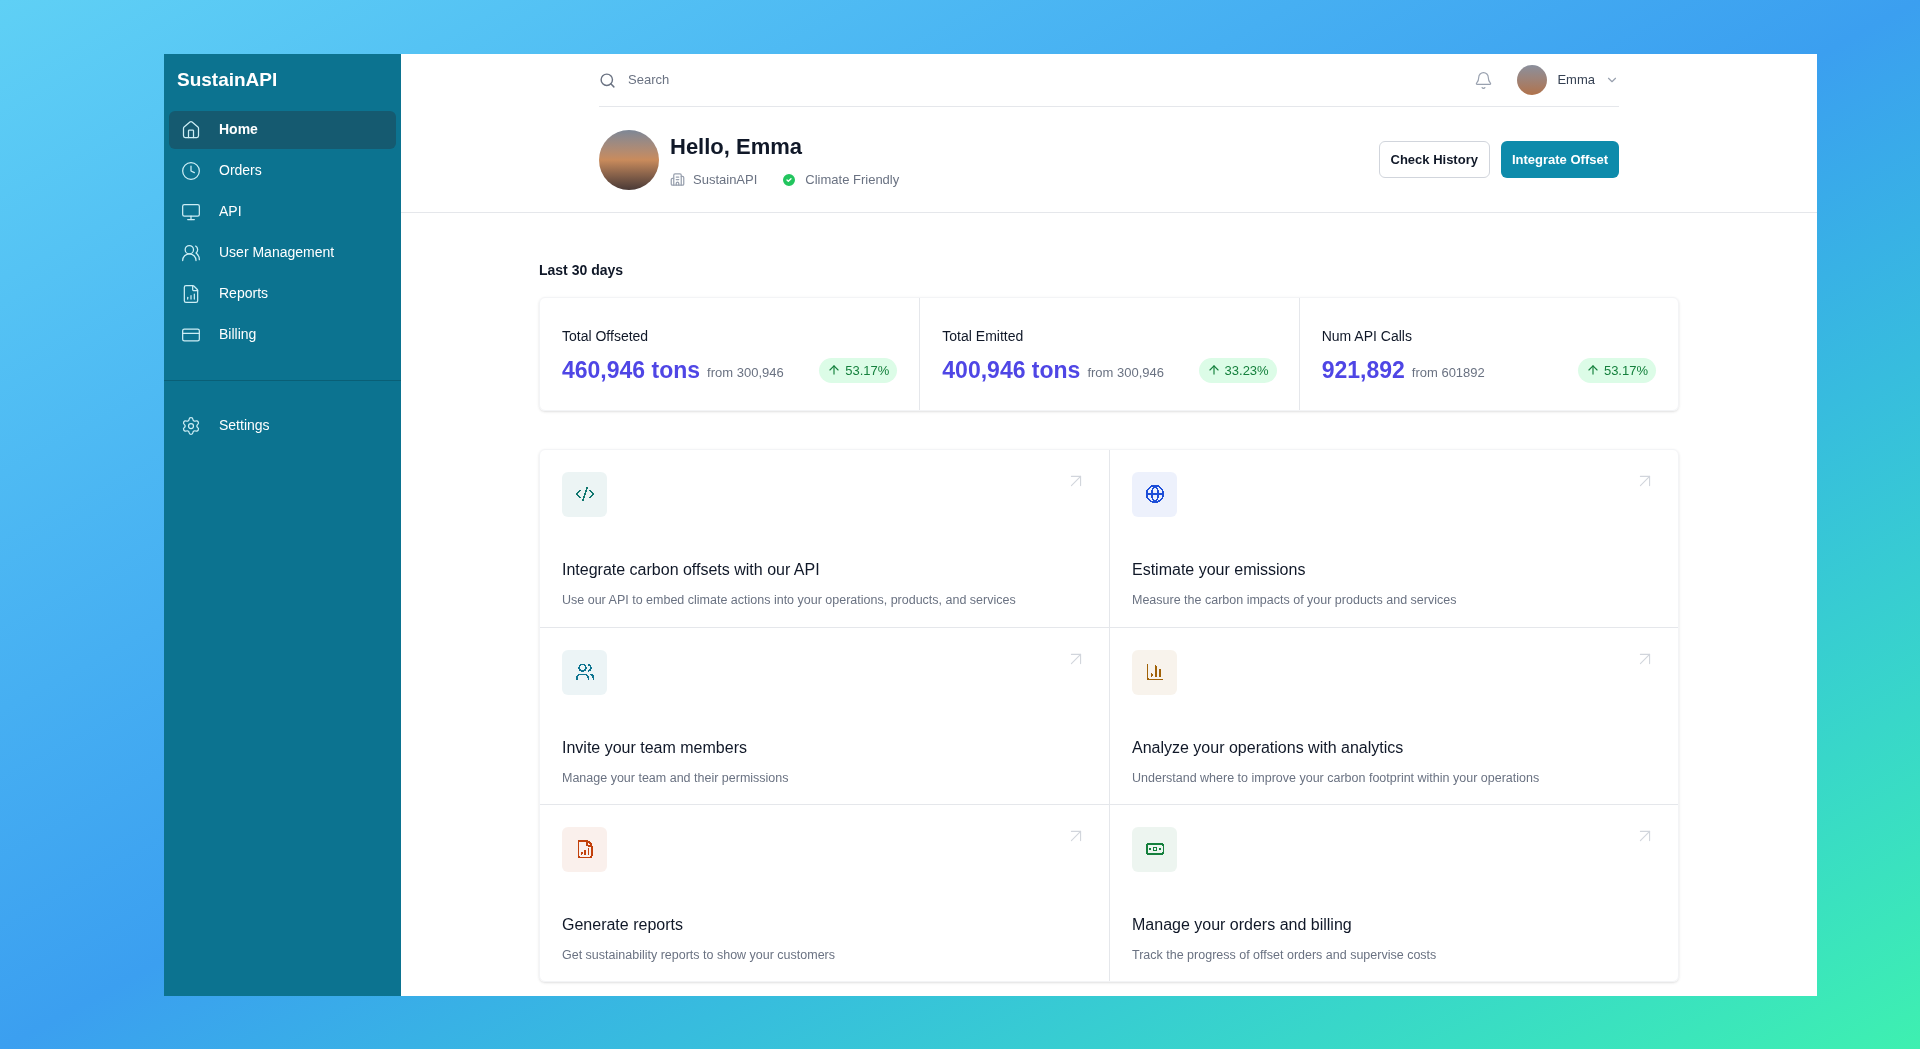 The image size is (1920, 1049). I want to click on report-file-icon, so click(191, 293).